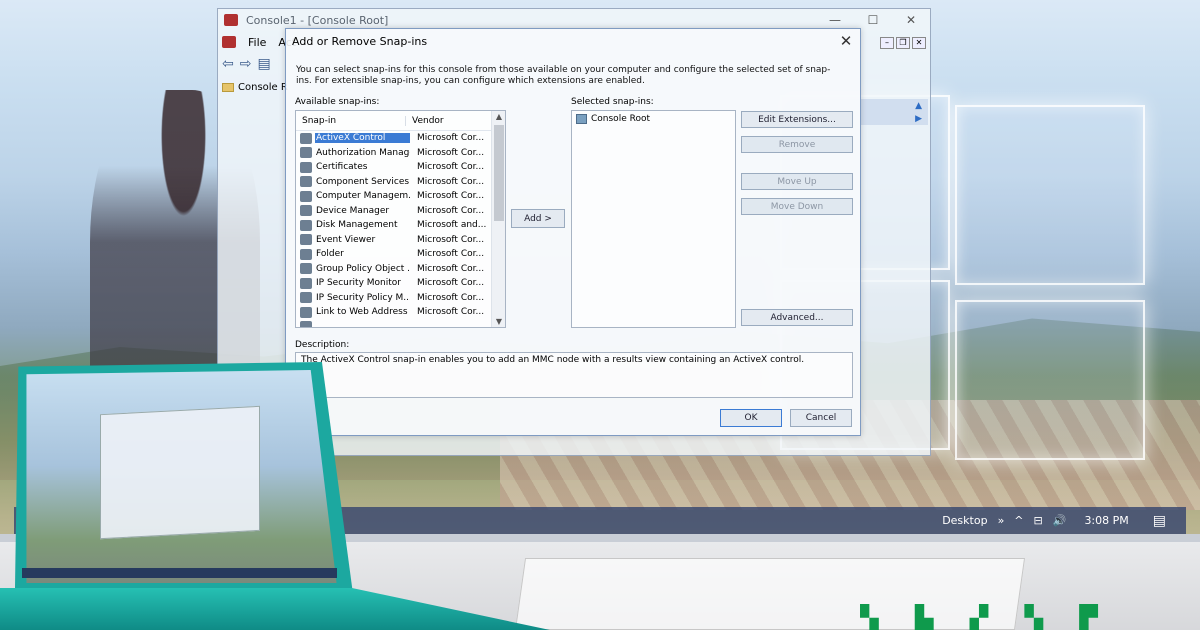 The image size is (1200, 630). I want to click on forward-arrow-icon: ⇨, so click(246, 64).